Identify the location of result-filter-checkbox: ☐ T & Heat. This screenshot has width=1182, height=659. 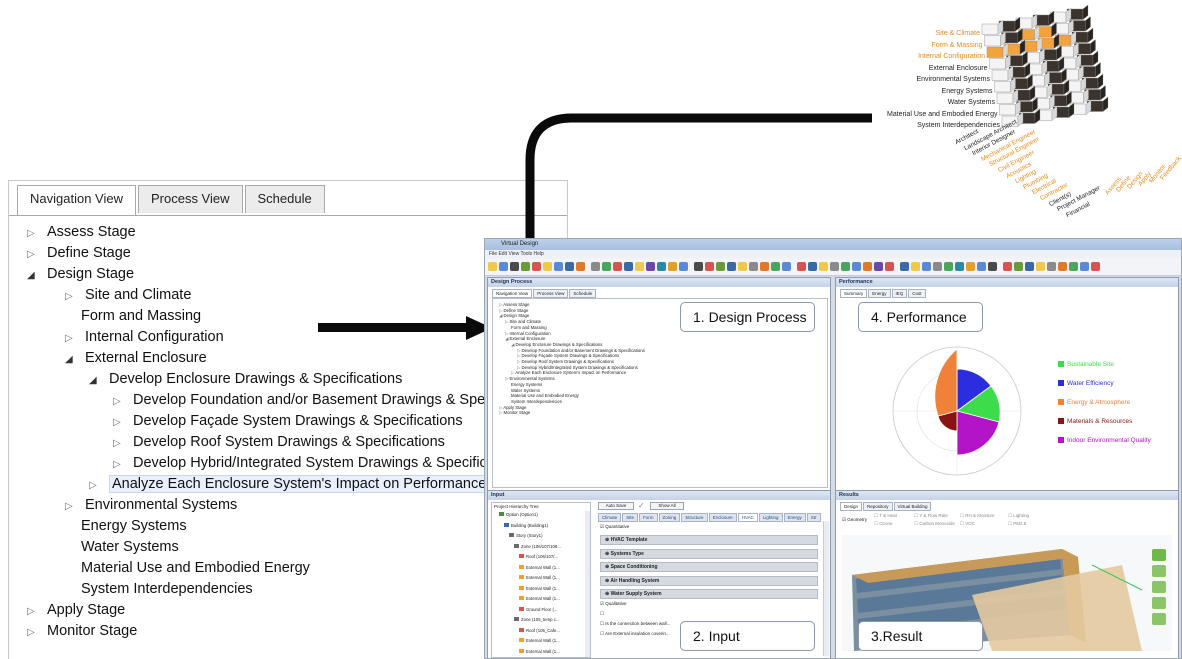
(885, 516).